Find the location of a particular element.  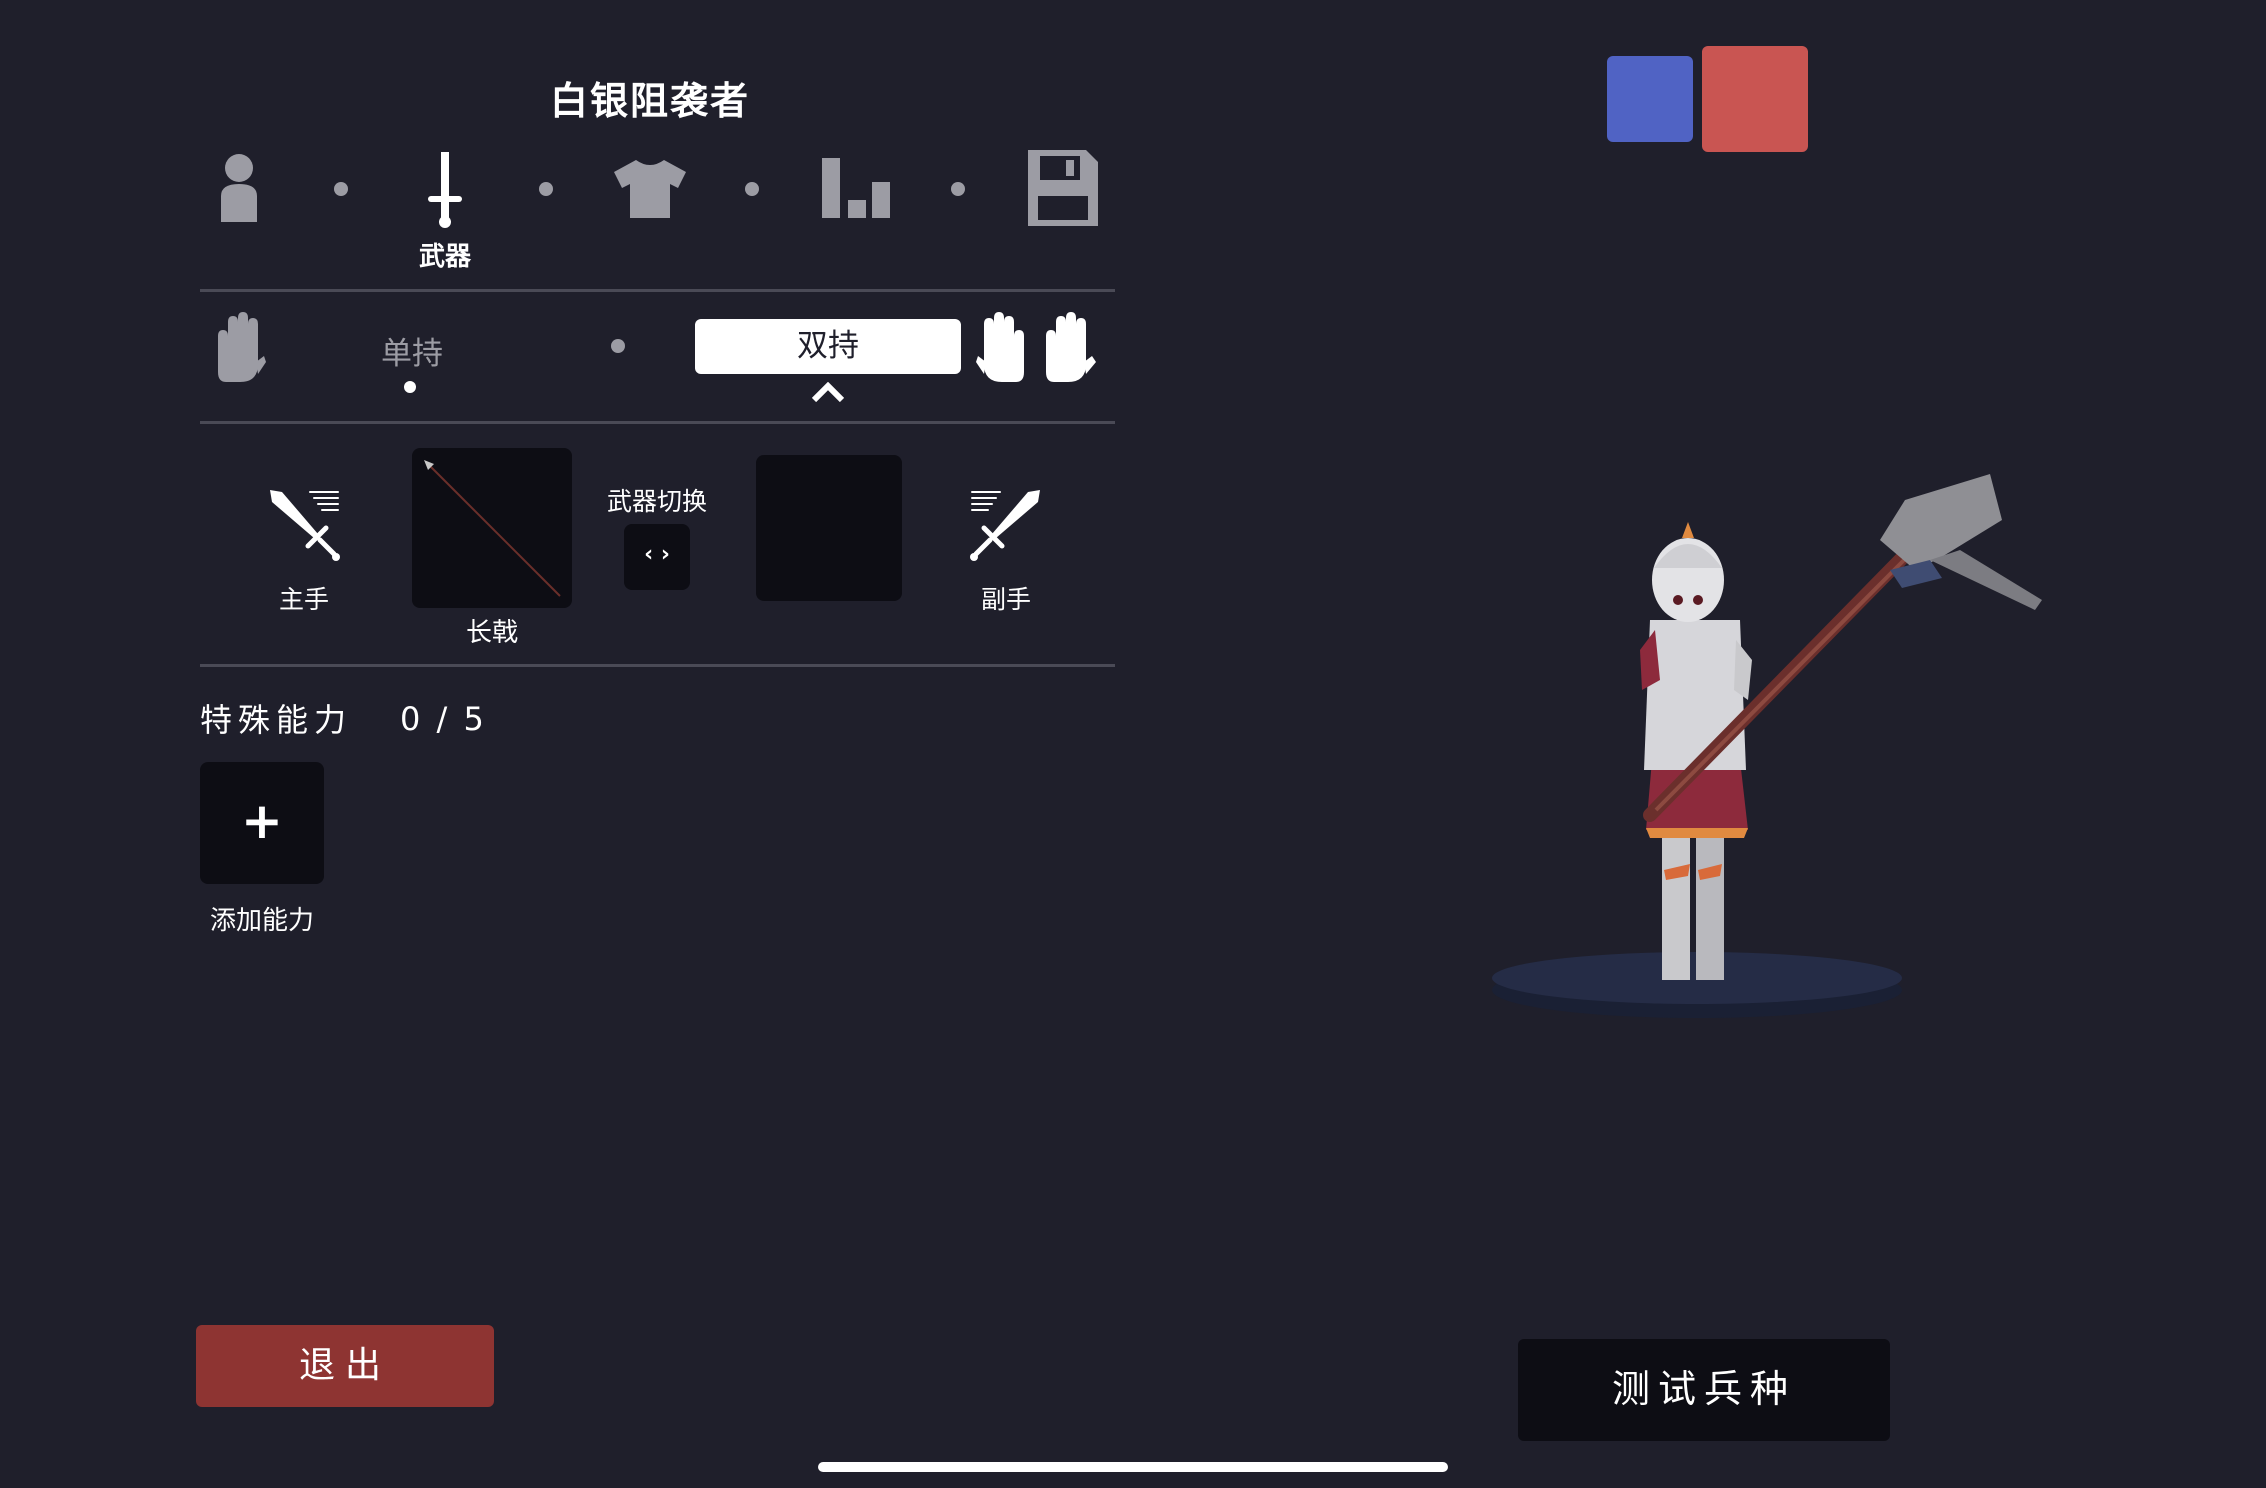

two-handed-option: 双持 is located at coordinates (828, 346).